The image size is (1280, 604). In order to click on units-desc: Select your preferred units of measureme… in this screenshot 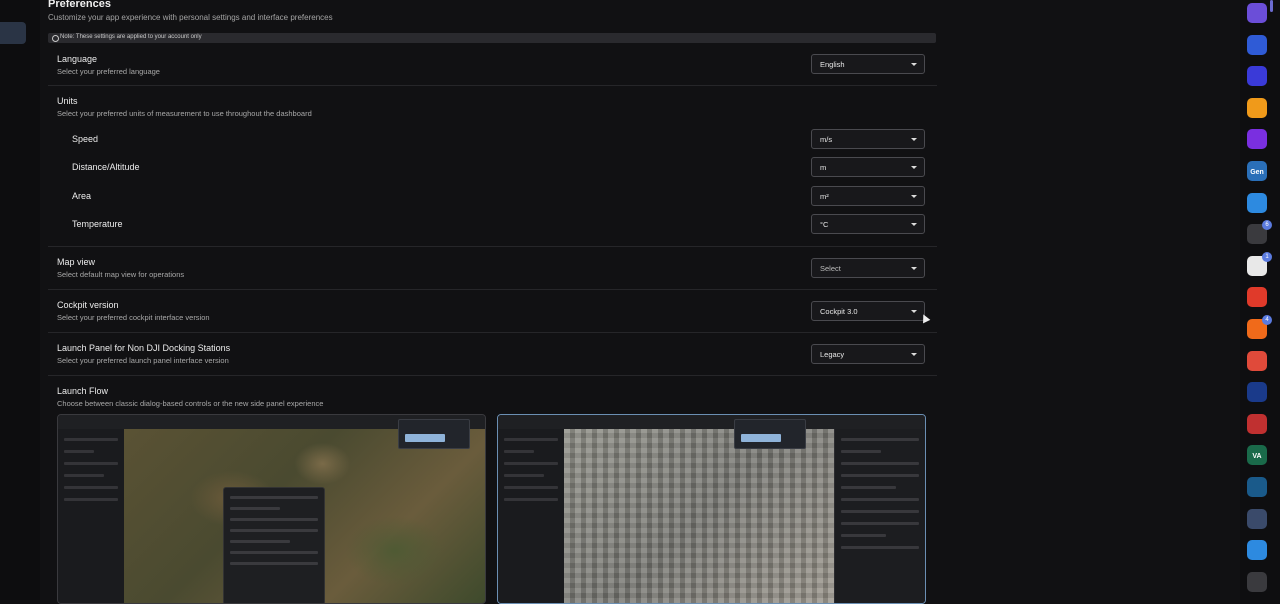, I will do `click(184, 113)`.